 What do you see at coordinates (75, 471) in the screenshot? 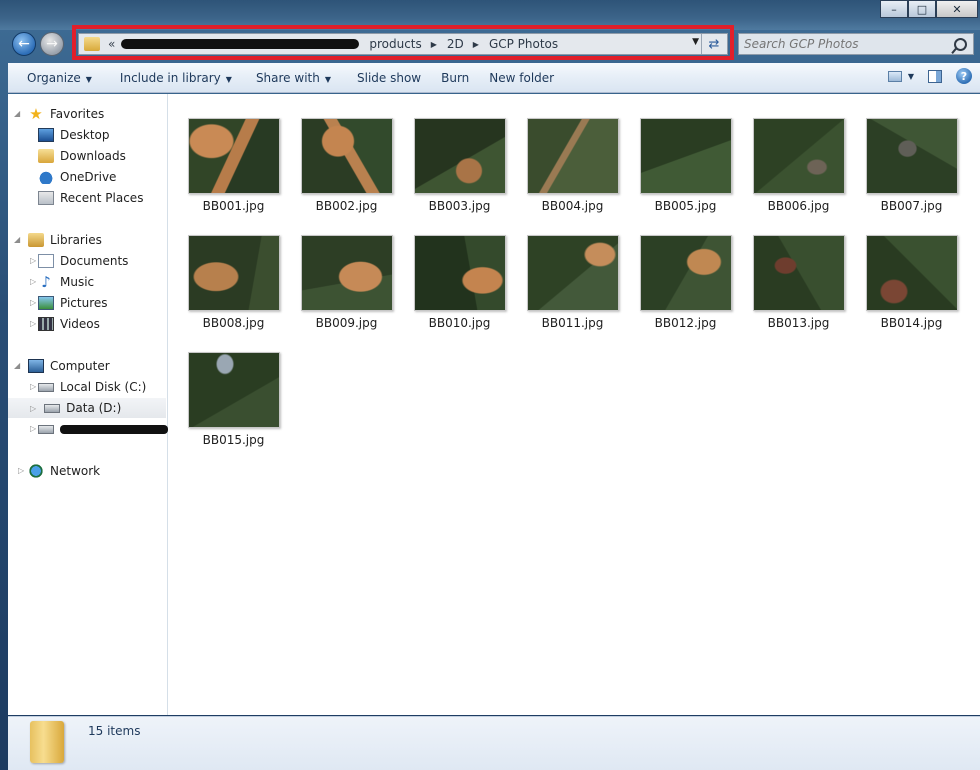
I see `sidebar-item-label: Network` at bounding box center [75, 471].